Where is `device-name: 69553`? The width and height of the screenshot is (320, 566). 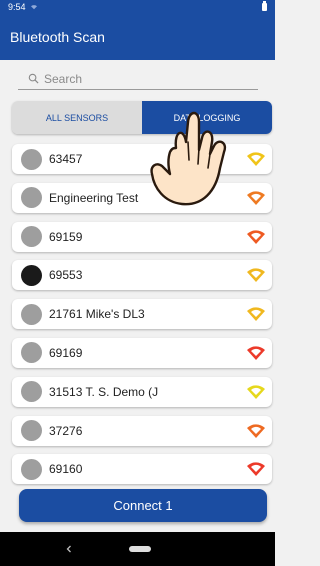 device-name: 69553 is located at coordinates (66, 275).